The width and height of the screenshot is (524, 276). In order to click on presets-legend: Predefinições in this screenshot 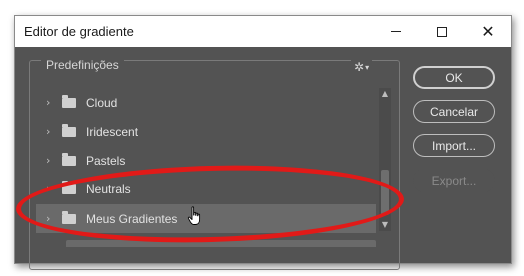, I will do `click(82, 65)`.